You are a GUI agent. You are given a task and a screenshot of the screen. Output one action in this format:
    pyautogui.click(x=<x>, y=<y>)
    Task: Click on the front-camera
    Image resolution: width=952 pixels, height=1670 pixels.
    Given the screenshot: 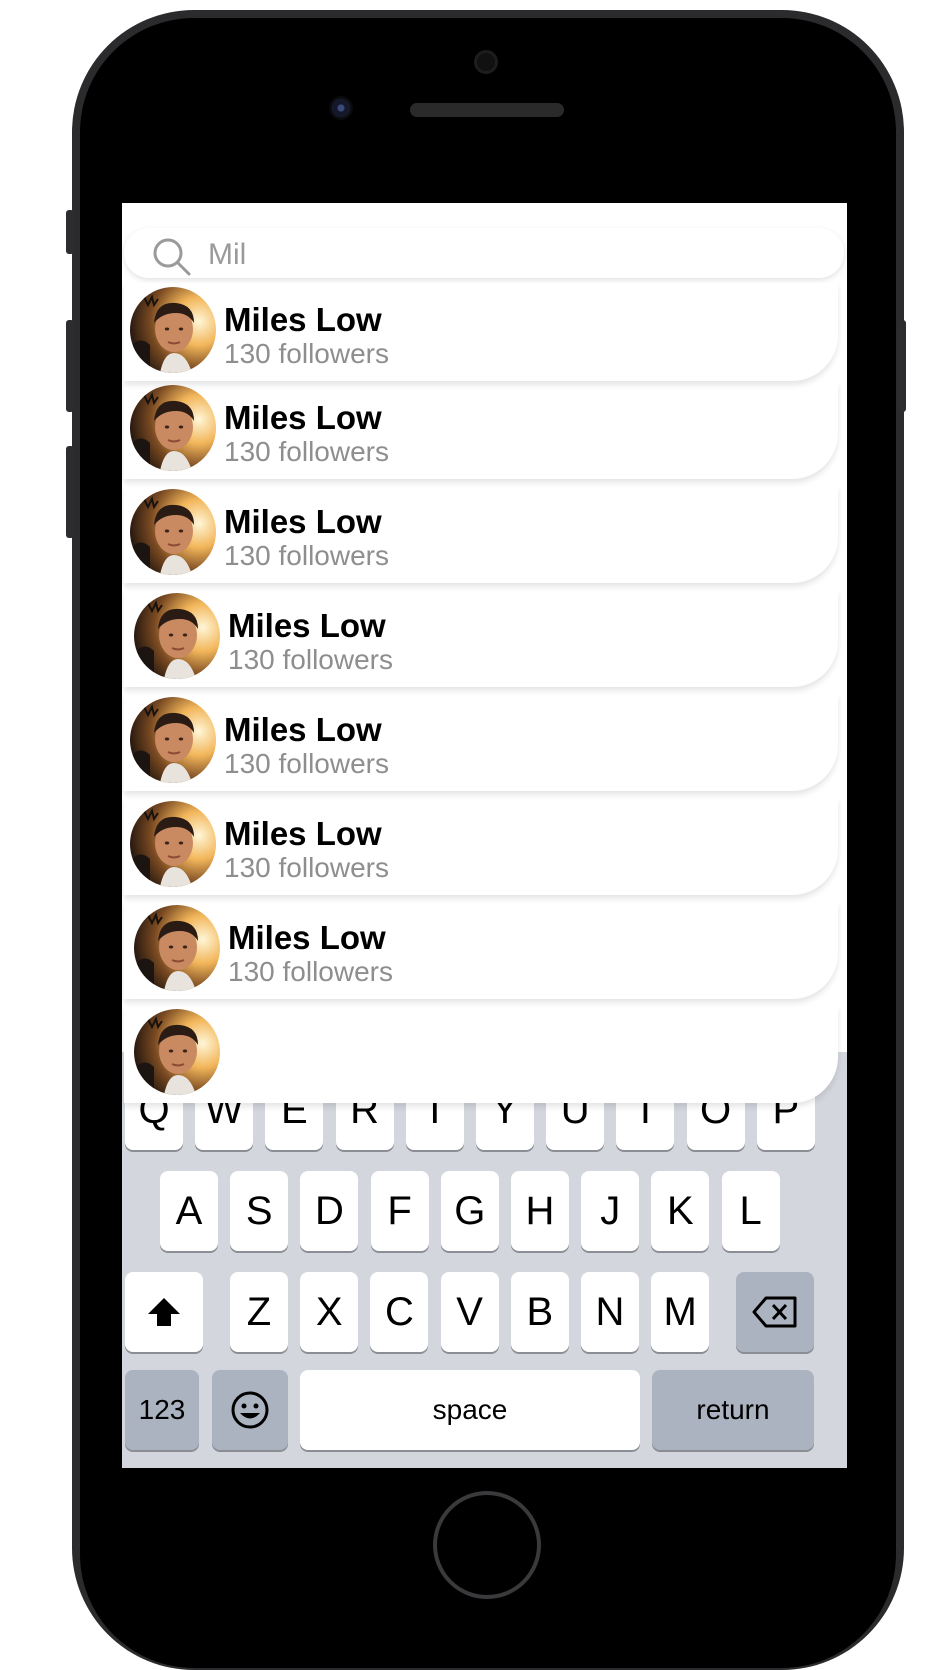 What is the action you would take?
    pyautogui.click(x=341, y=108)
    